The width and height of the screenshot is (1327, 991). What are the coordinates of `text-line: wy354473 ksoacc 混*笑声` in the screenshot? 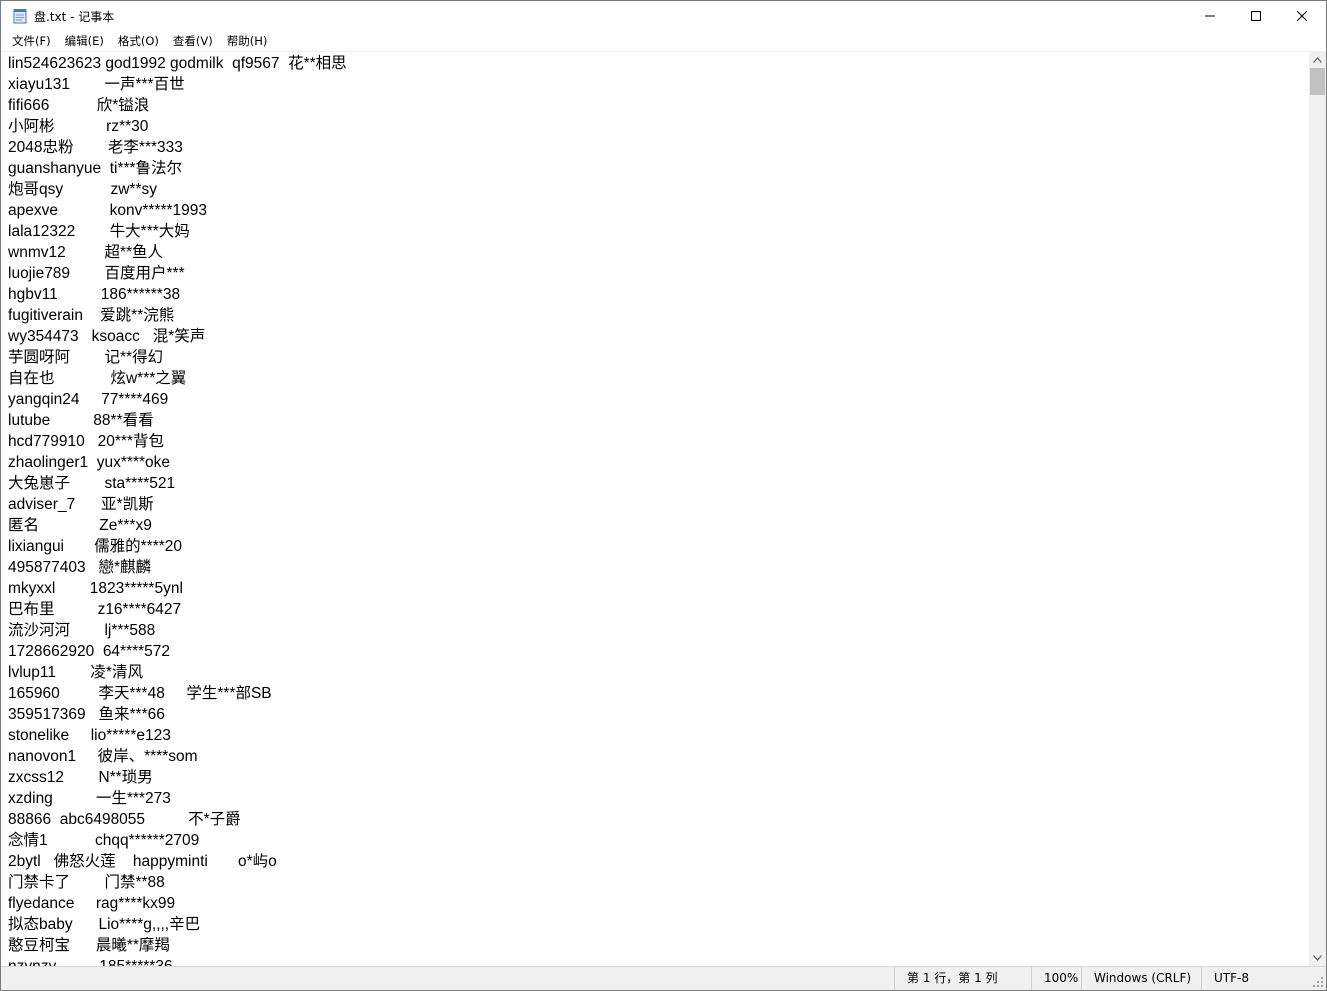 It's located at (177, 336).